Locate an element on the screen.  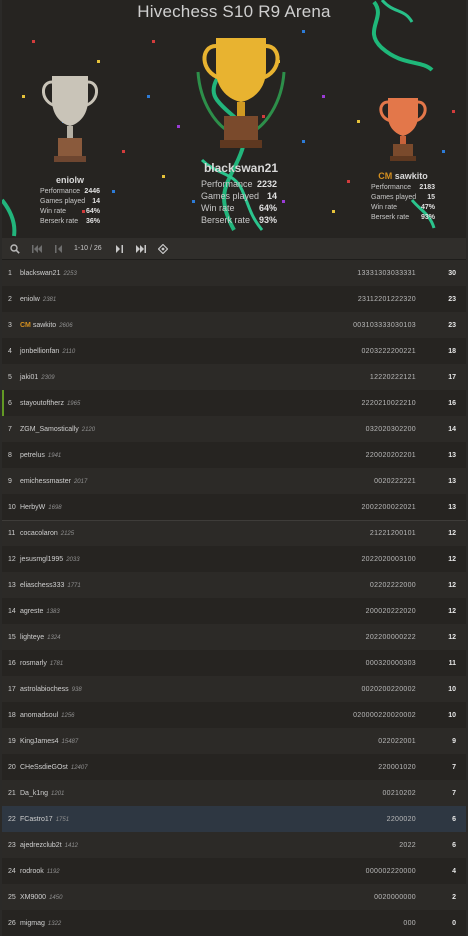
prev-page-icon is located at coordinates (59, 249).